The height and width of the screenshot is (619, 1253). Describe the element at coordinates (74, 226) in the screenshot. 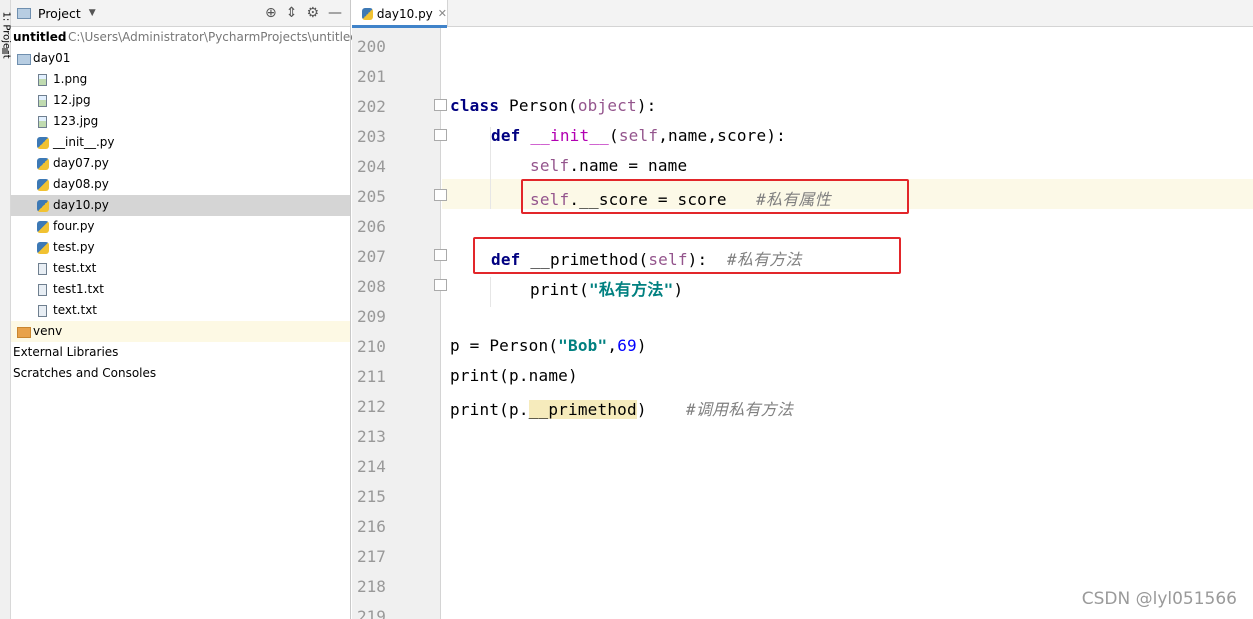

I see `tree-item-label: four.py` at that location.